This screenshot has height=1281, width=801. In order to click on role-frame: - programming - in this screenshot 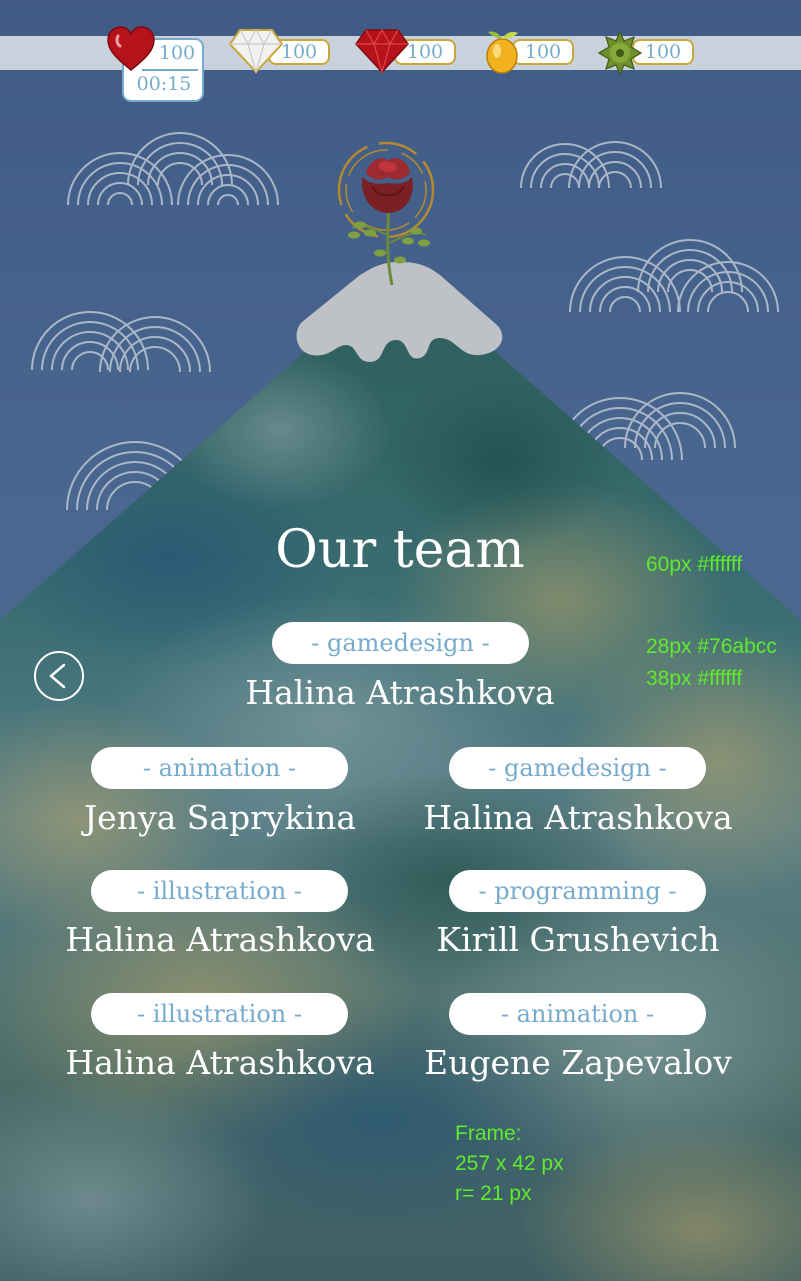, I will do `click(577, 891)`.